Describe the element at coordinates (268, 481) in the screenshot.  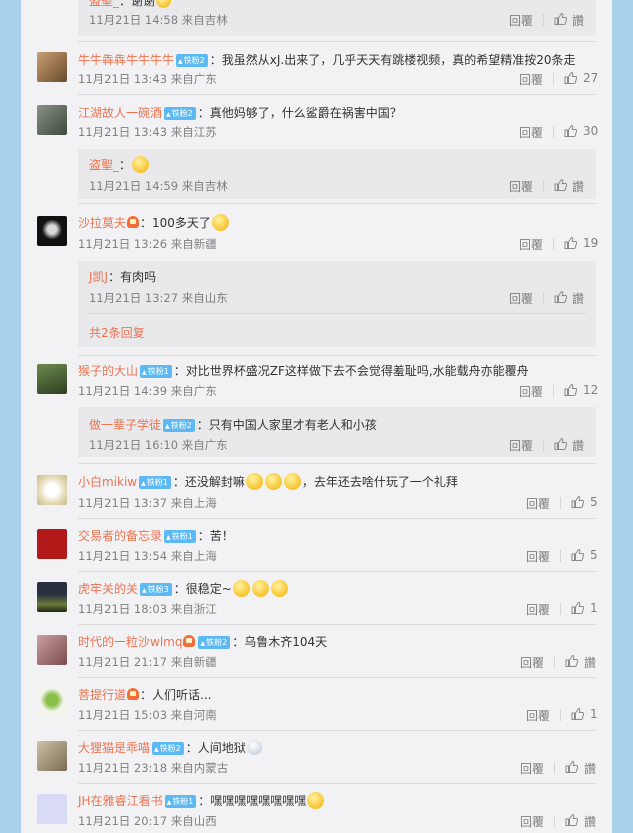
I see `comment-text: 小白mikiw铁粉1：还没解封嘛 ，去年还去啥什玩了一个礼拜` at that location.